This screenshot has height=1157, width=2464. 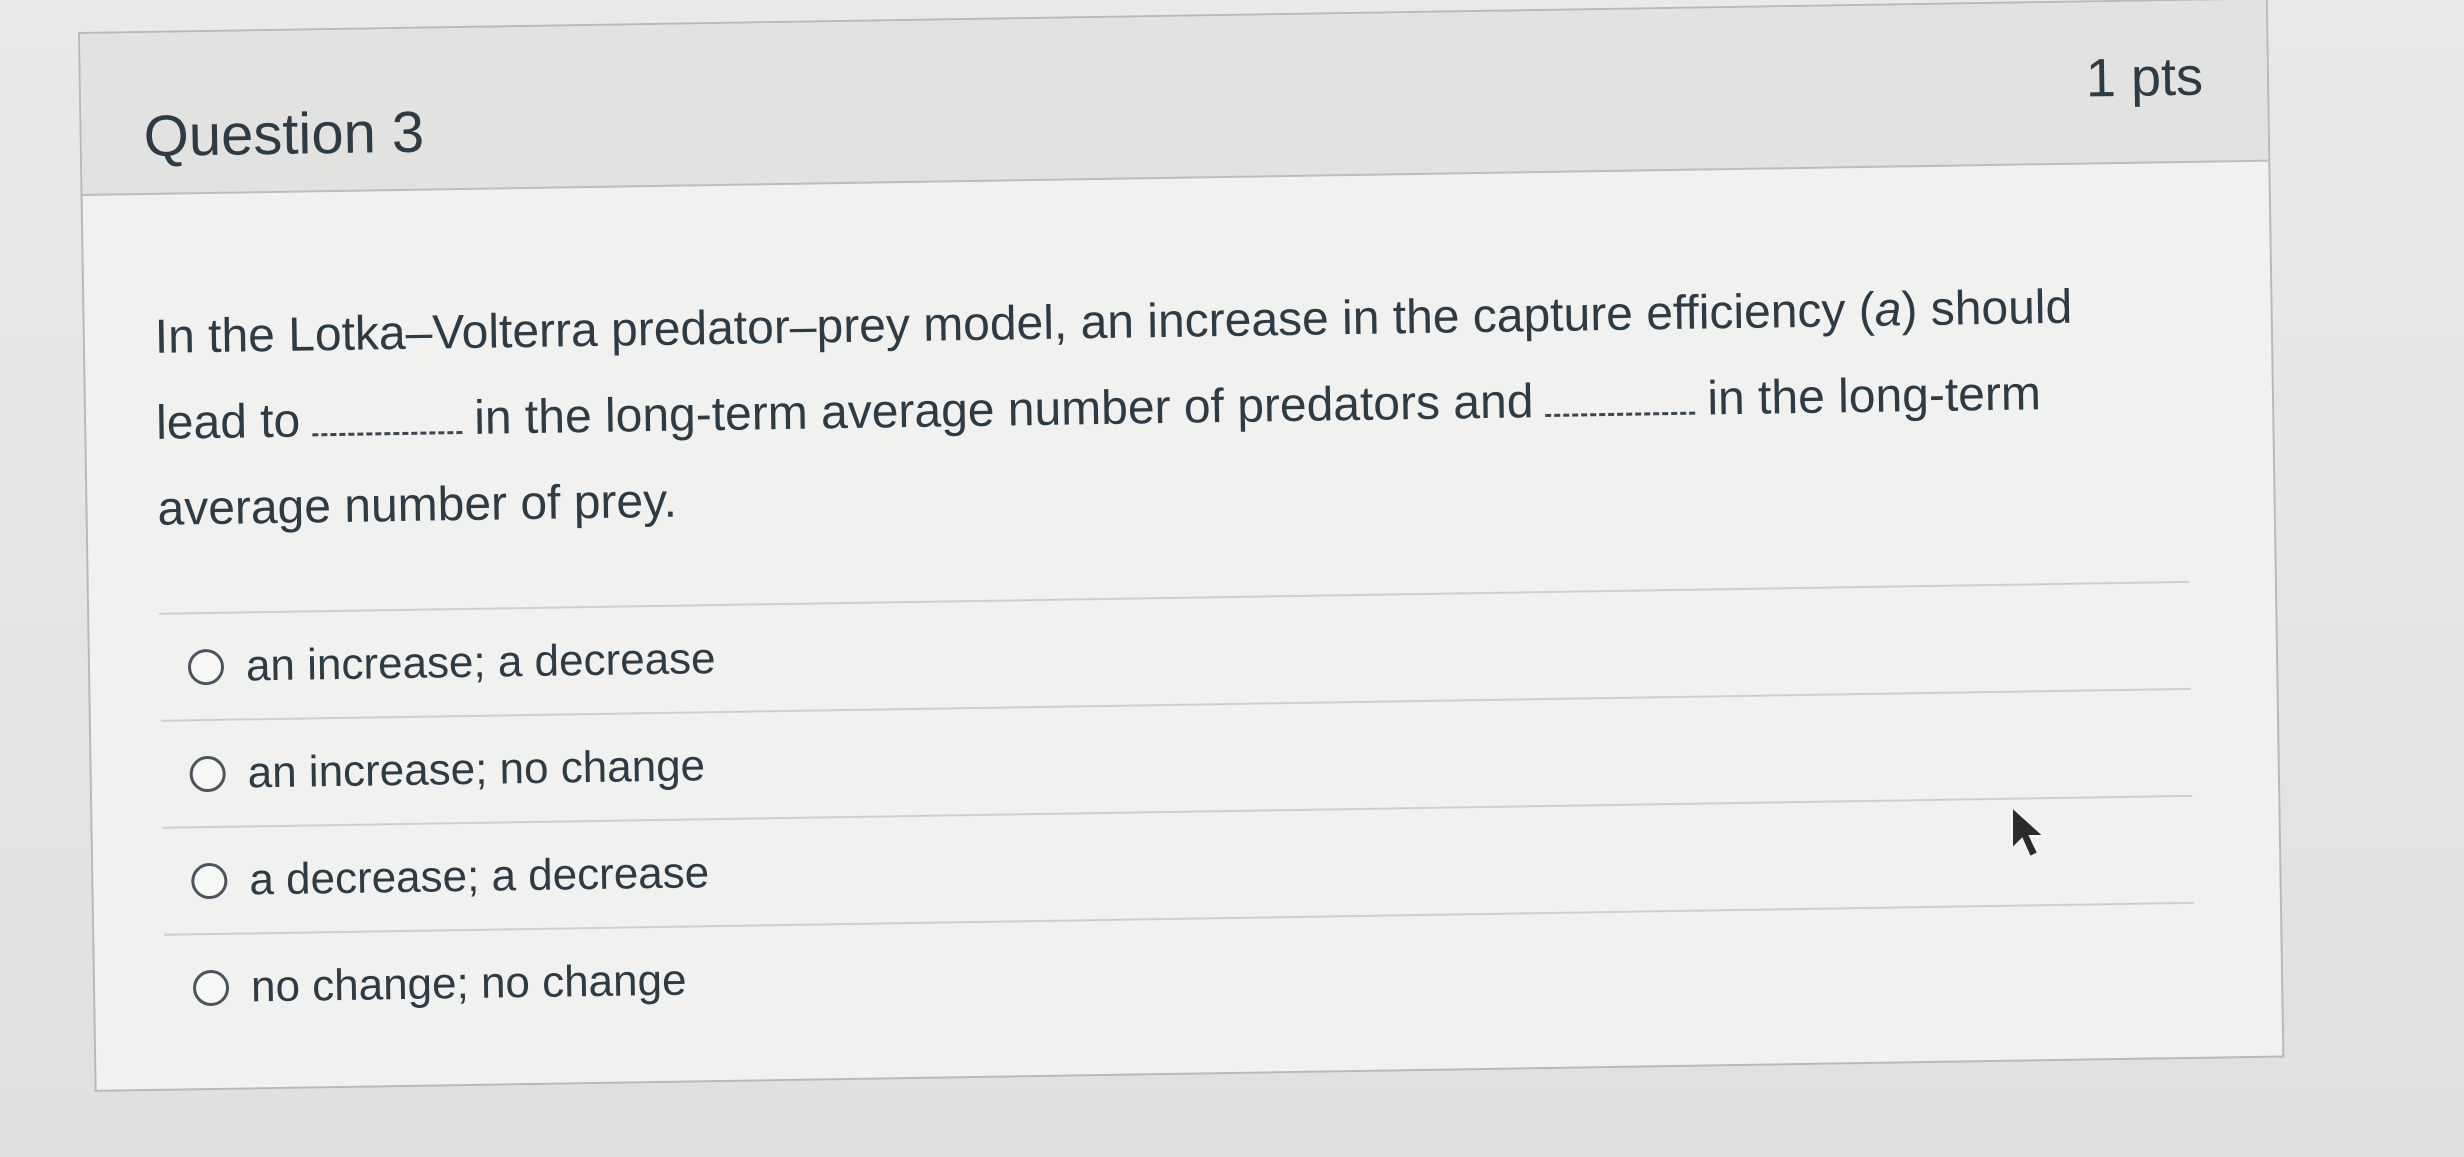 What do you see at coordinates (479, 875) in the screenshot?
I see `answer-label: a decrease; a decrease` at bounding box center [479, 875].